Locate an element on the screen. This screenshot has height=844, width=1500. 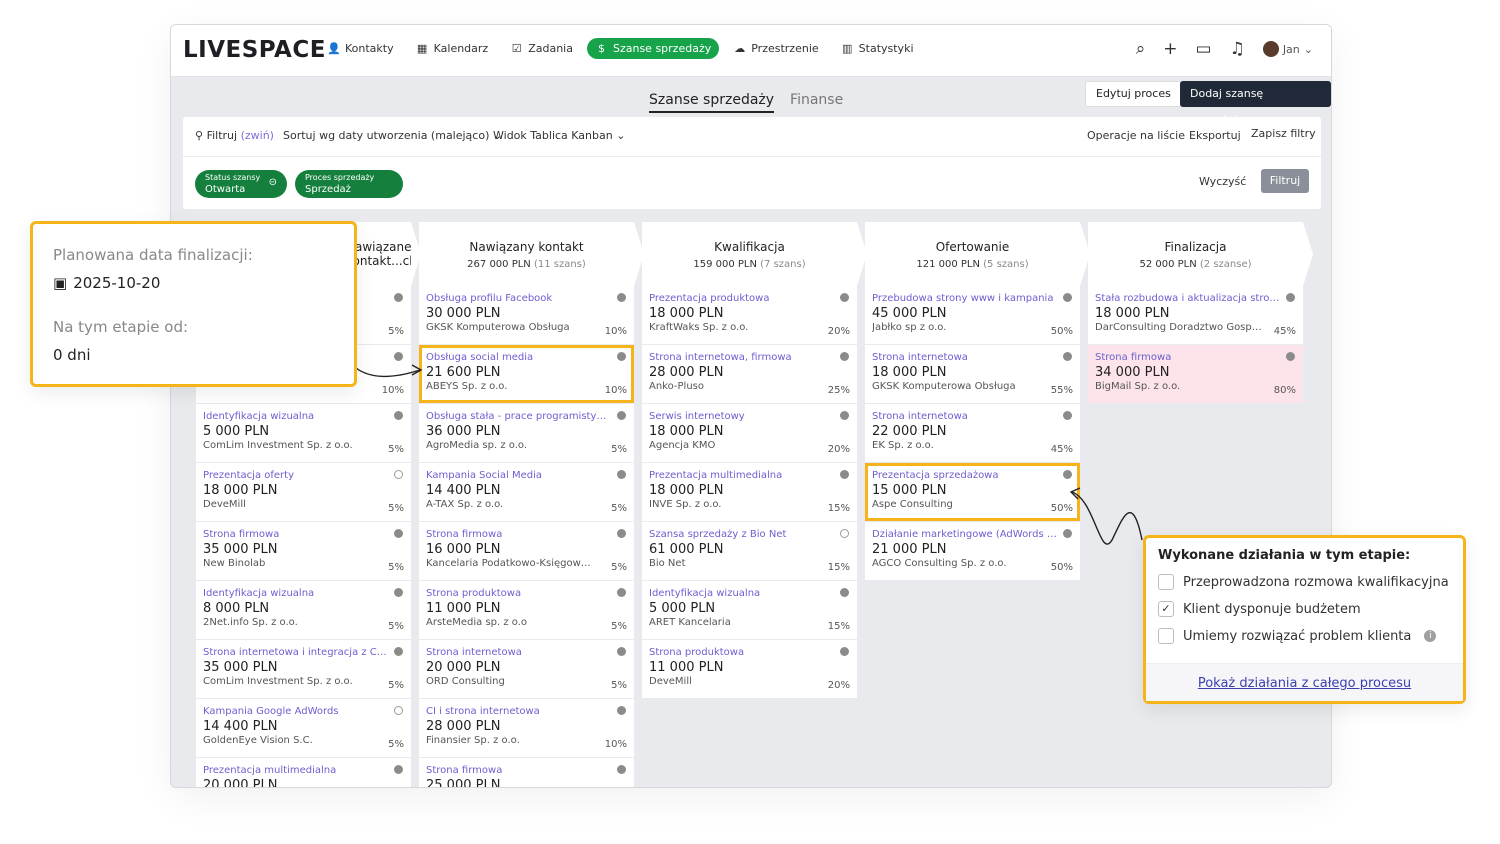
calendar-icon: ▣ is located at coordinates (60, 283).